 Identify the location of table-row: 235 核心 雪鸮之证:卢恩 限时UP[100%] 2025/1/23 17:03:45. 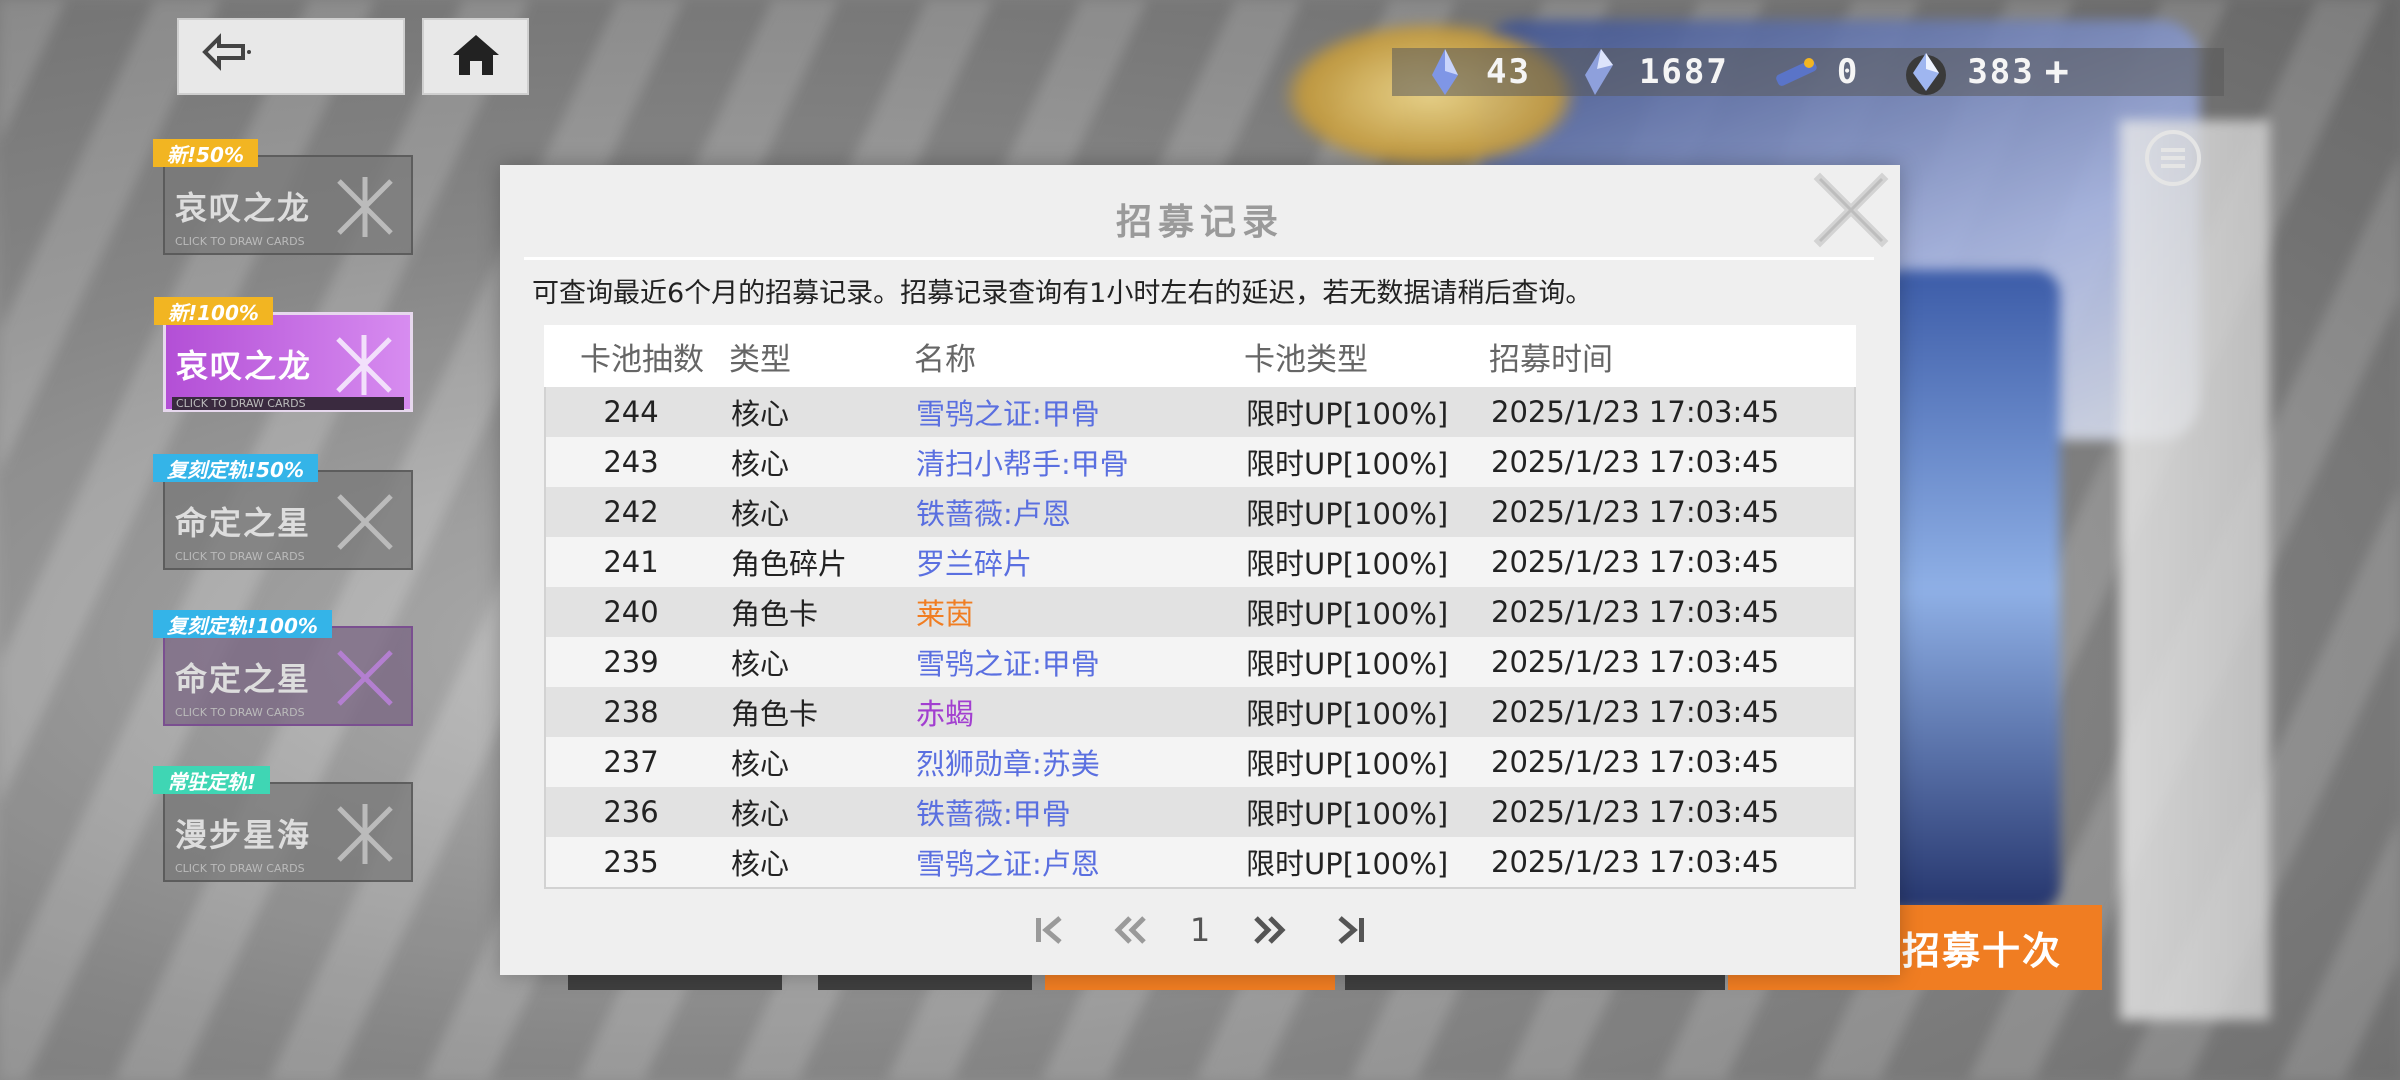
(1200, 862).